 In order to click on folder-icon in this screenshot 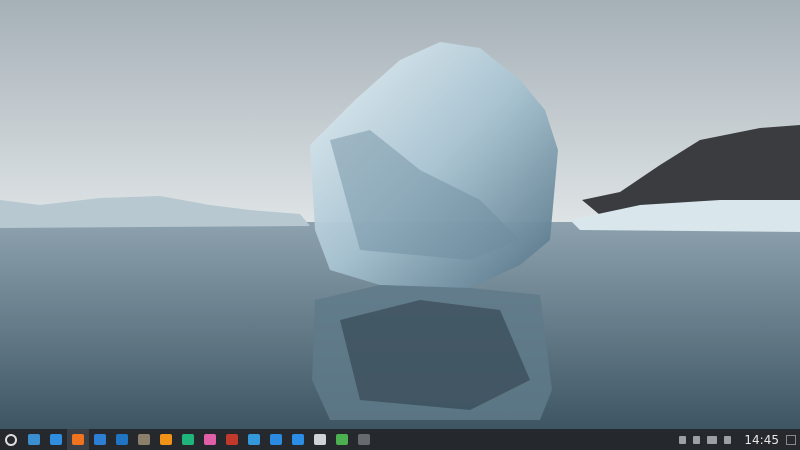, I will do `click(298, 439)`.